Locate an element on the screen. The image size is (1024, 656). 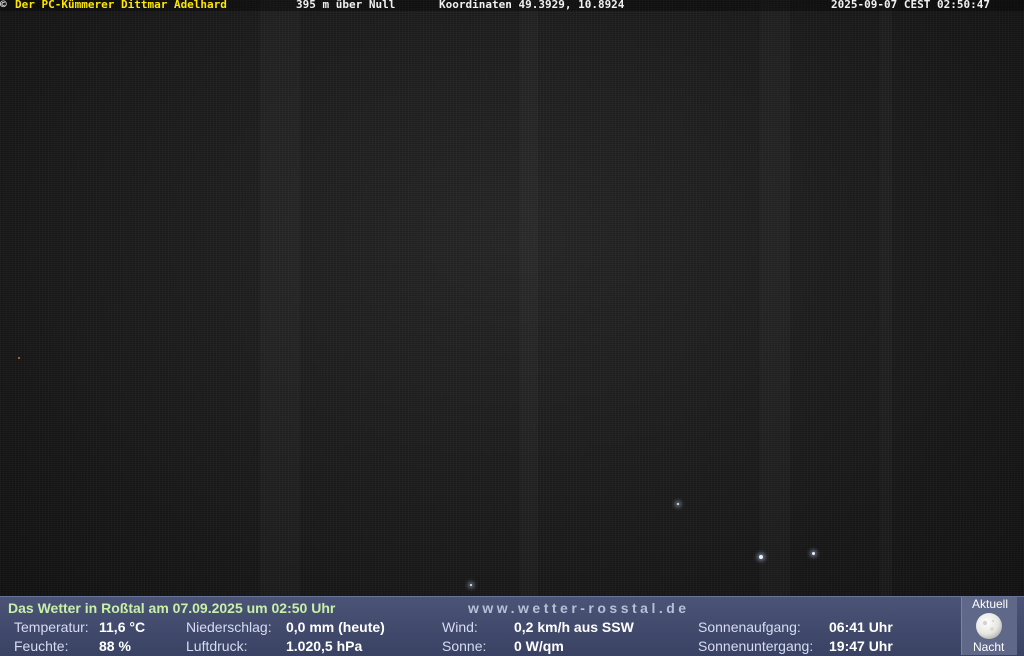
coordinates-text: Koordinaten 49.3929, 10.8924 is located at coordinates (532, 5).